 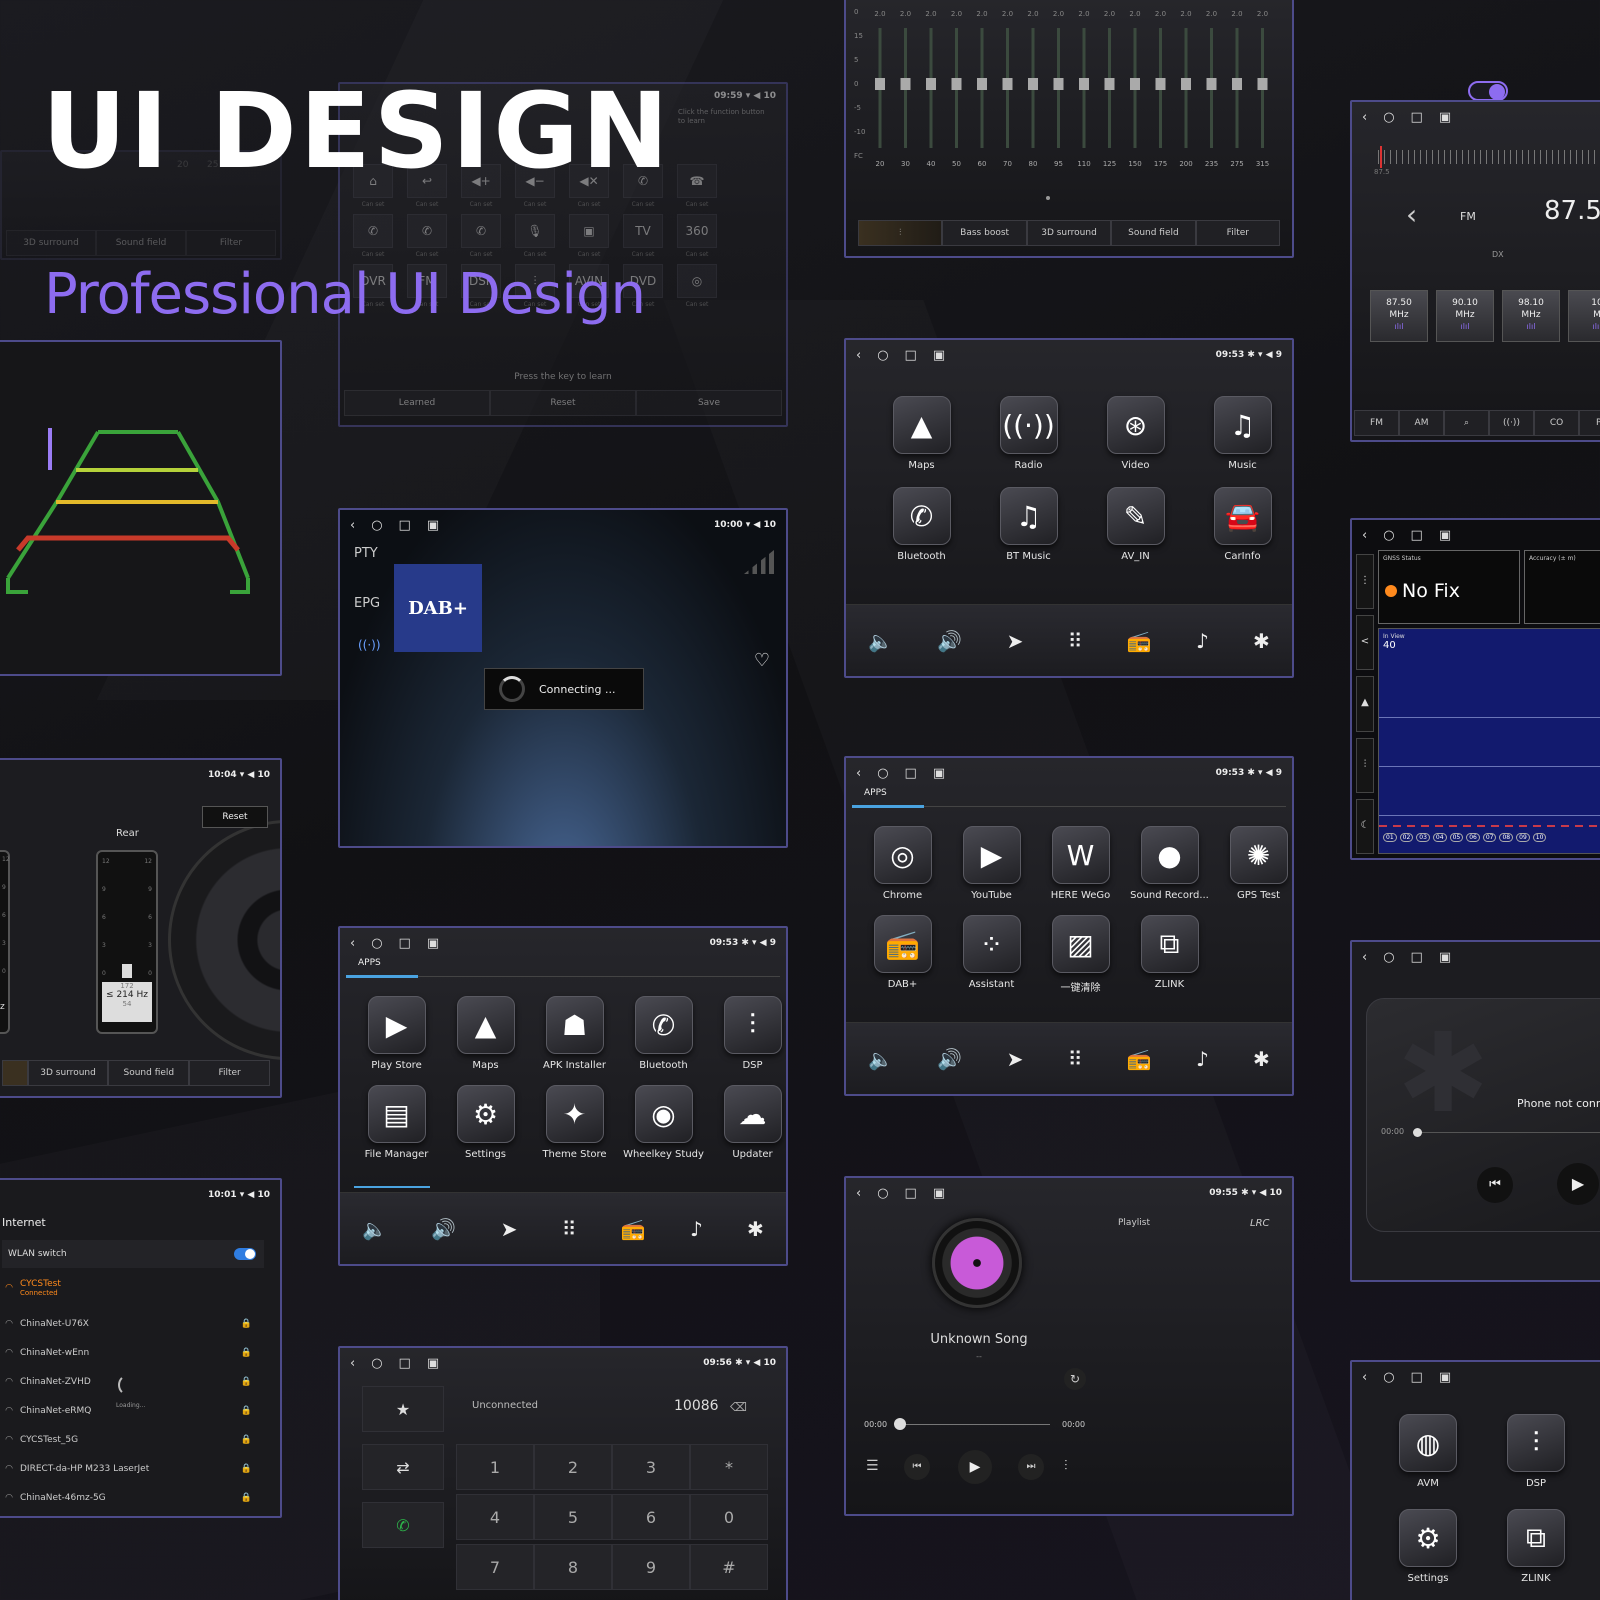 What do you see at coordinates (729, 1517) in the screenshot?
I see `dial-key: 0` at bounding box center [729, 1517].